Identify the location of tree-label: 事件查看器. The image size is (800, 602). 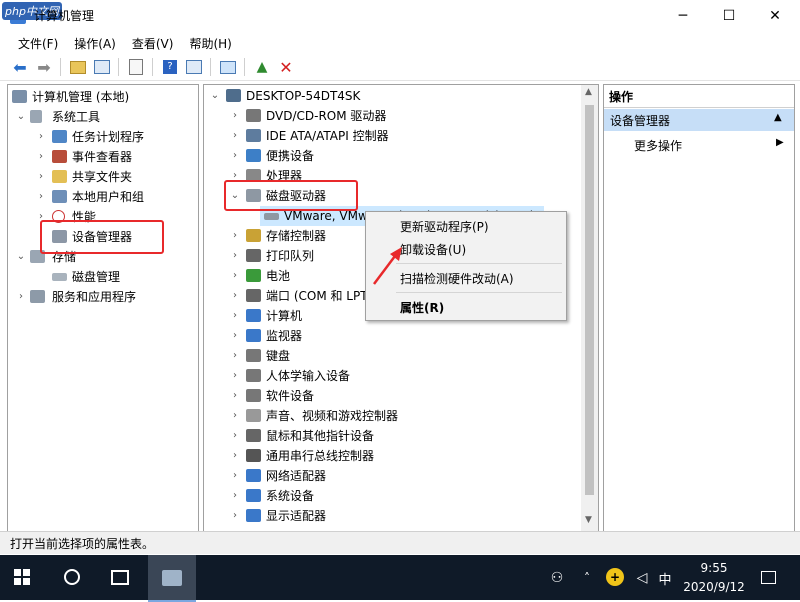
(102, 157).